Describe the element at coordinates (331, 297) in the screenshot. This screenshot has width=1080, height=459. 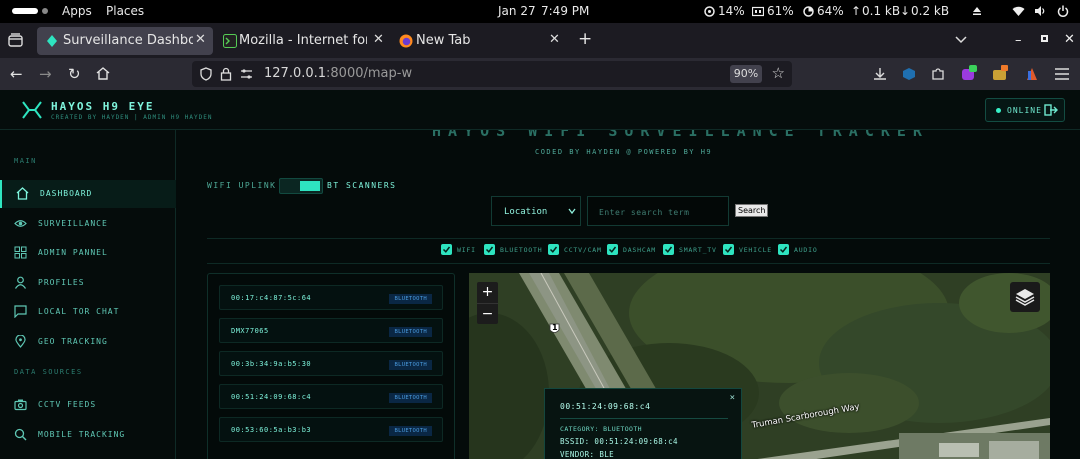
I see `device-row: 00:17:c4:87:5c:64 BLUETOOTH` at that location.